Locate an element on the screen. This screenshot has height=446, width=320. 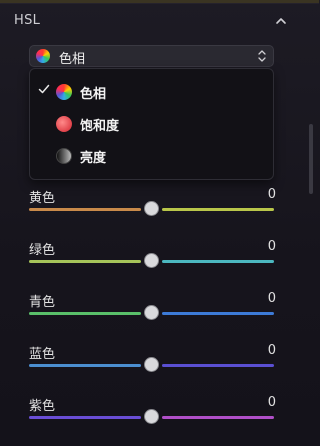
slider-row-purple: 紫色 0 is located at coordinates (159, 418).